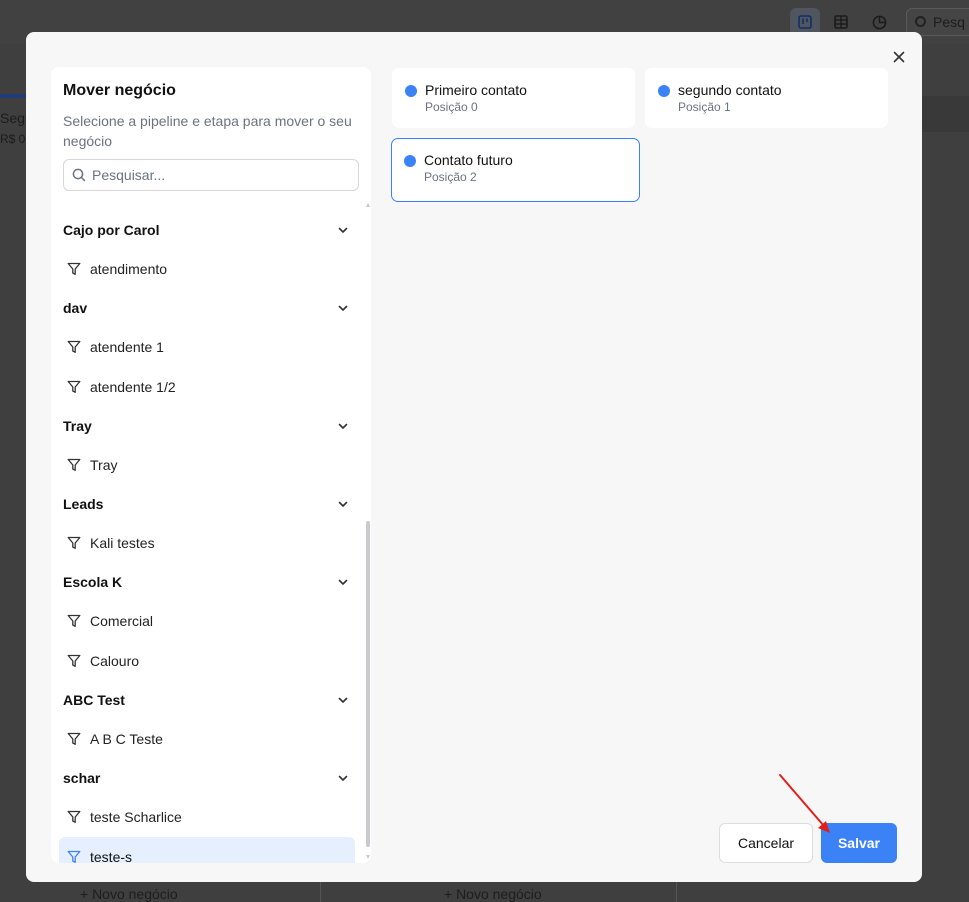 The image size is (969, 902). What do you see at coordinates (450, 177) in the screenshot?
I see `stage-card-position: Posição 2` at bounding box center [450, 177].